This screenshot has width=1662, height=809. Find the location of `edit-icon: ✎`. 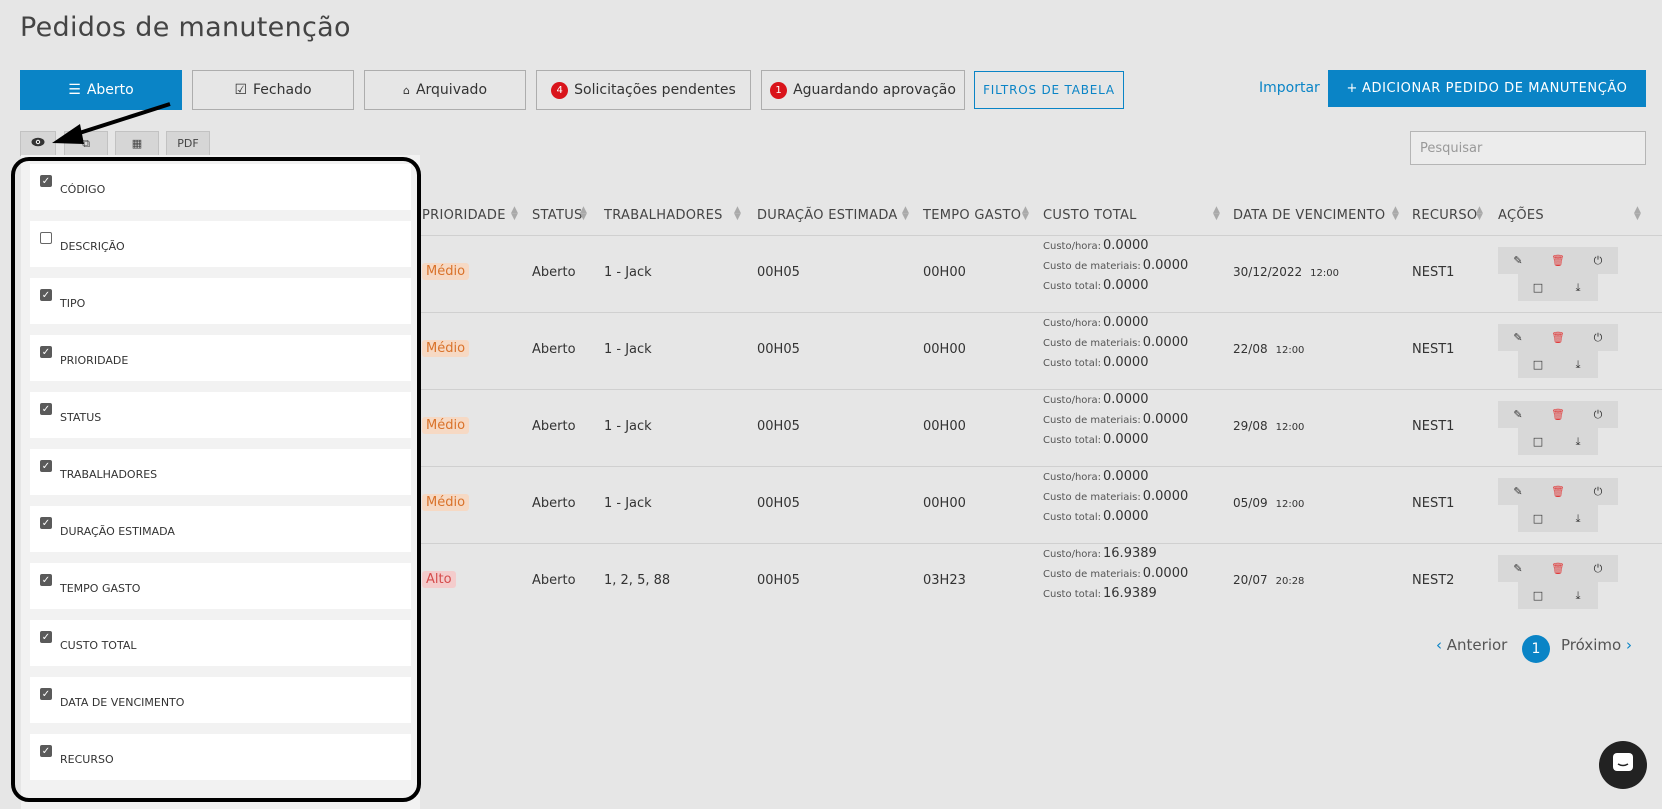

edit-icon: ✎ is located at coordinates (1518, 414).